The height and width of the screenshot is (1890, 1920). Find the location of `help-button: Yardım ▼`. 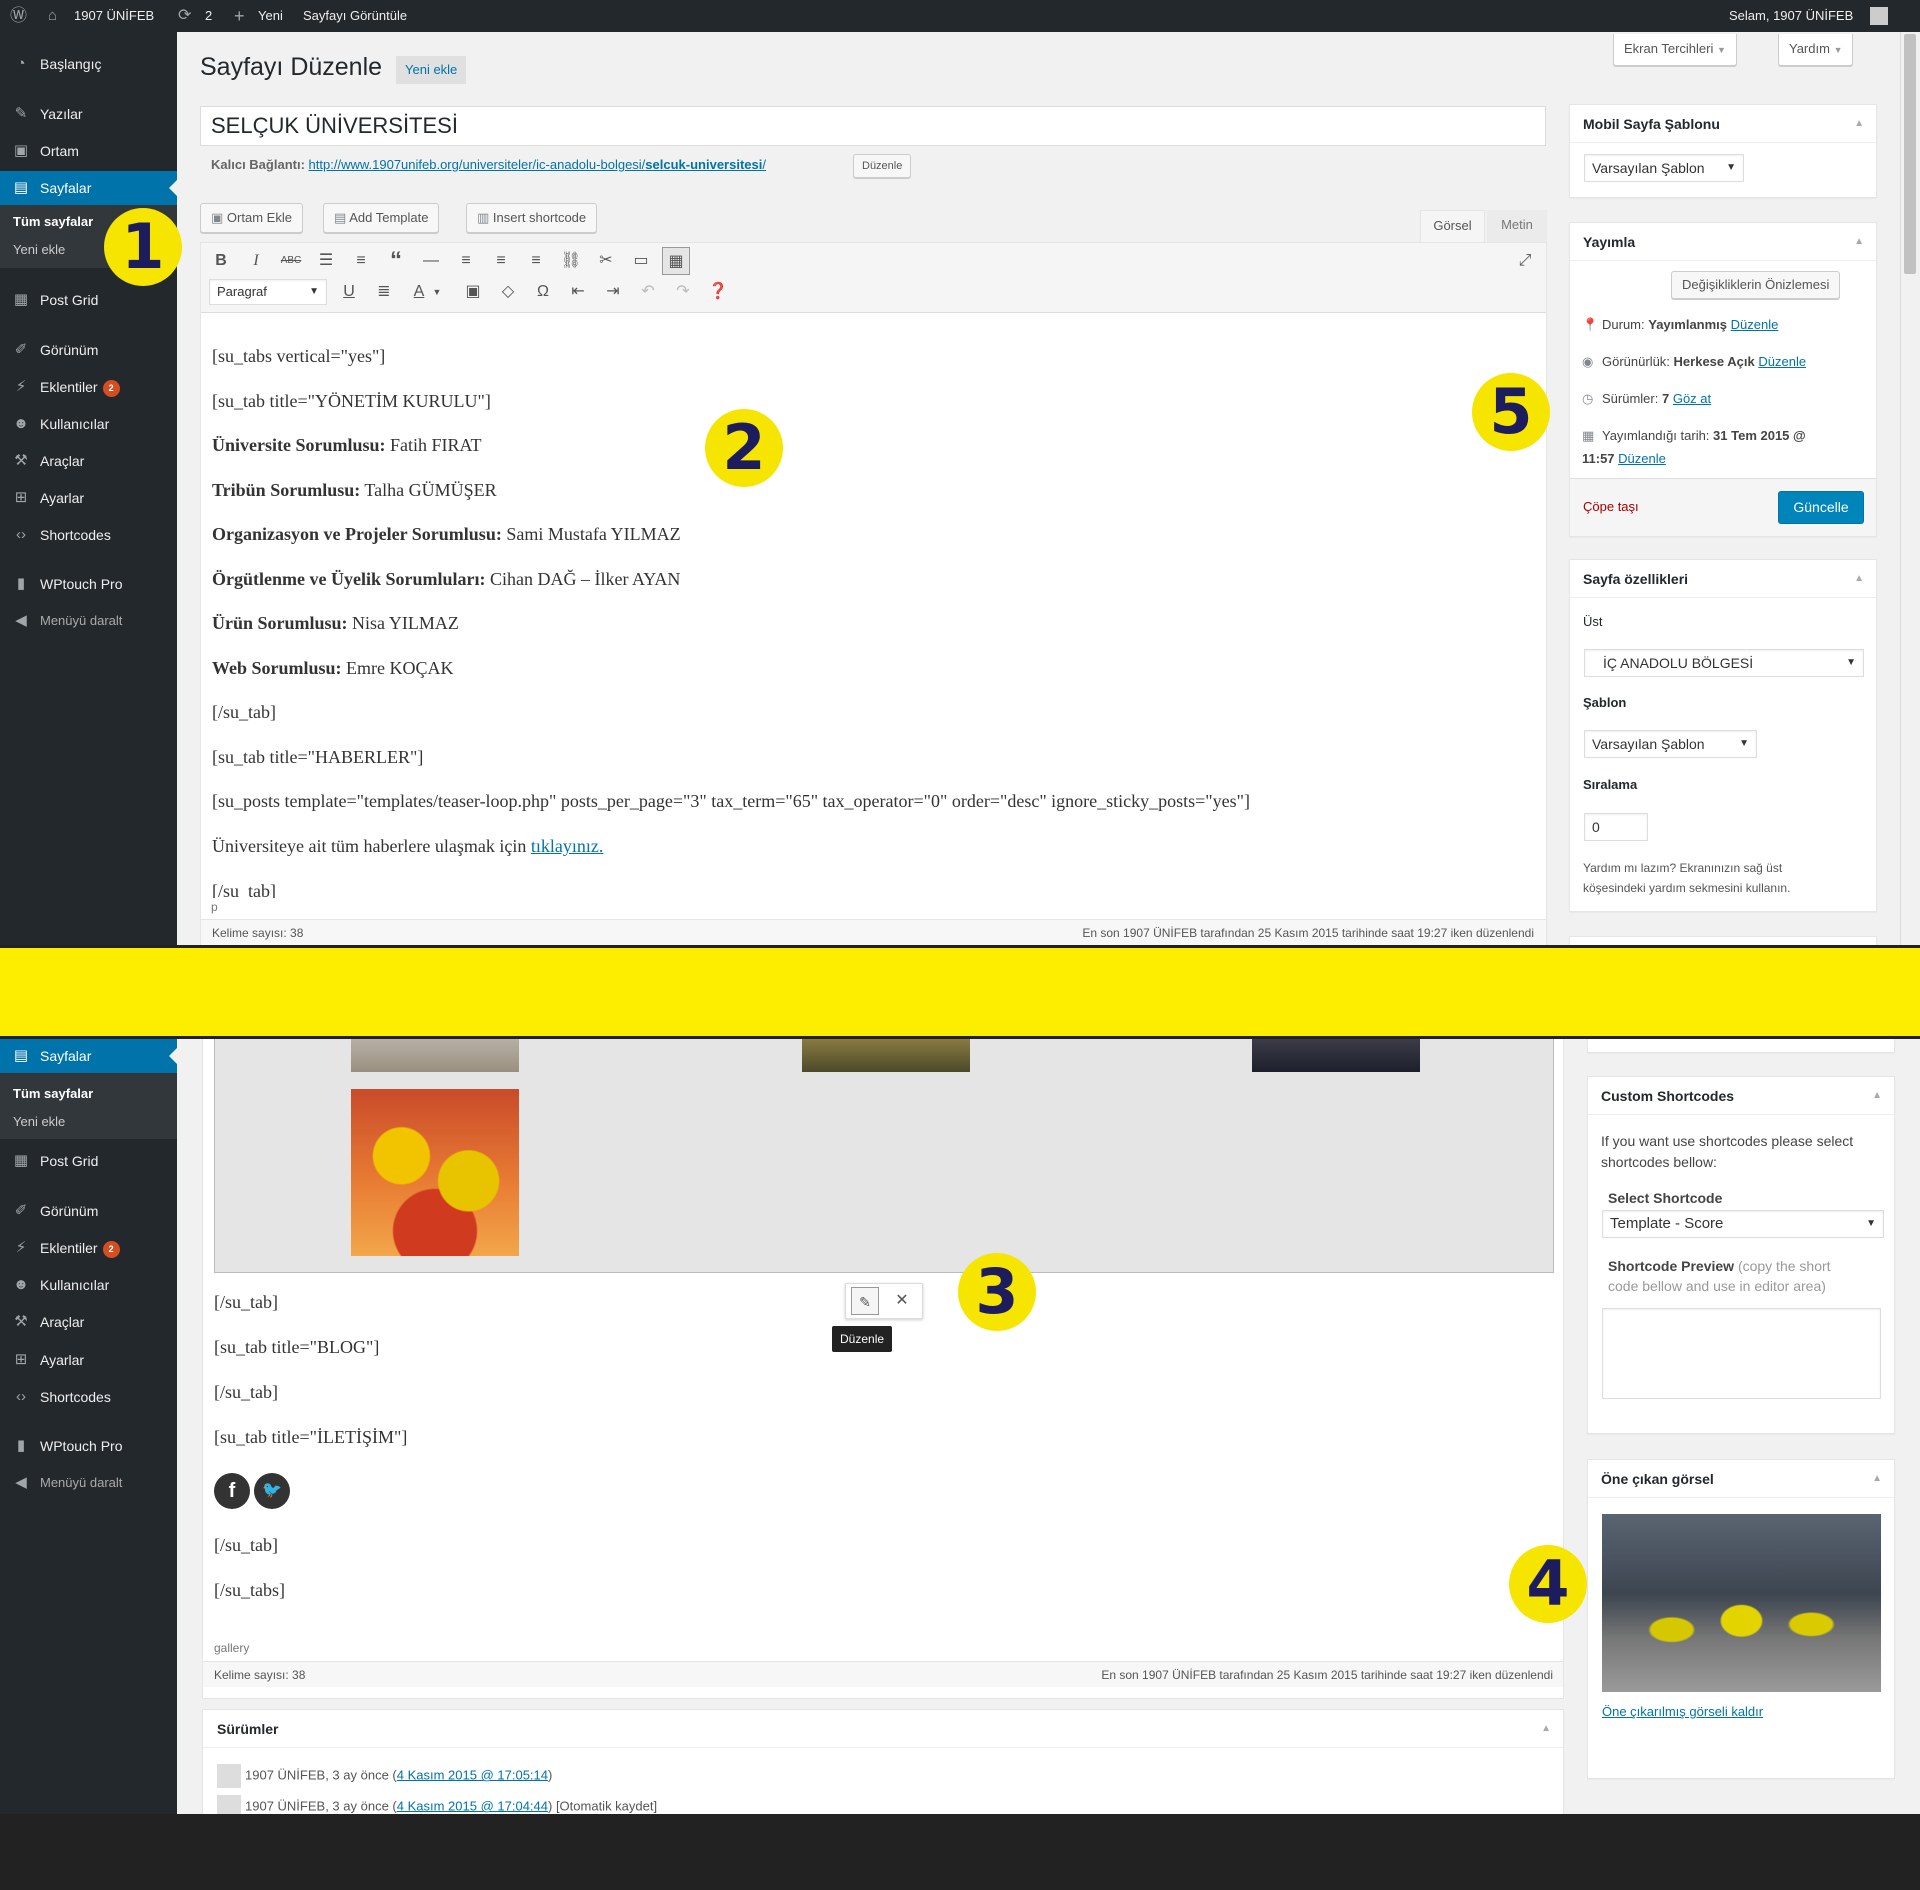

help-button: Yardım ▼ is located at coordinates (1816, 50).